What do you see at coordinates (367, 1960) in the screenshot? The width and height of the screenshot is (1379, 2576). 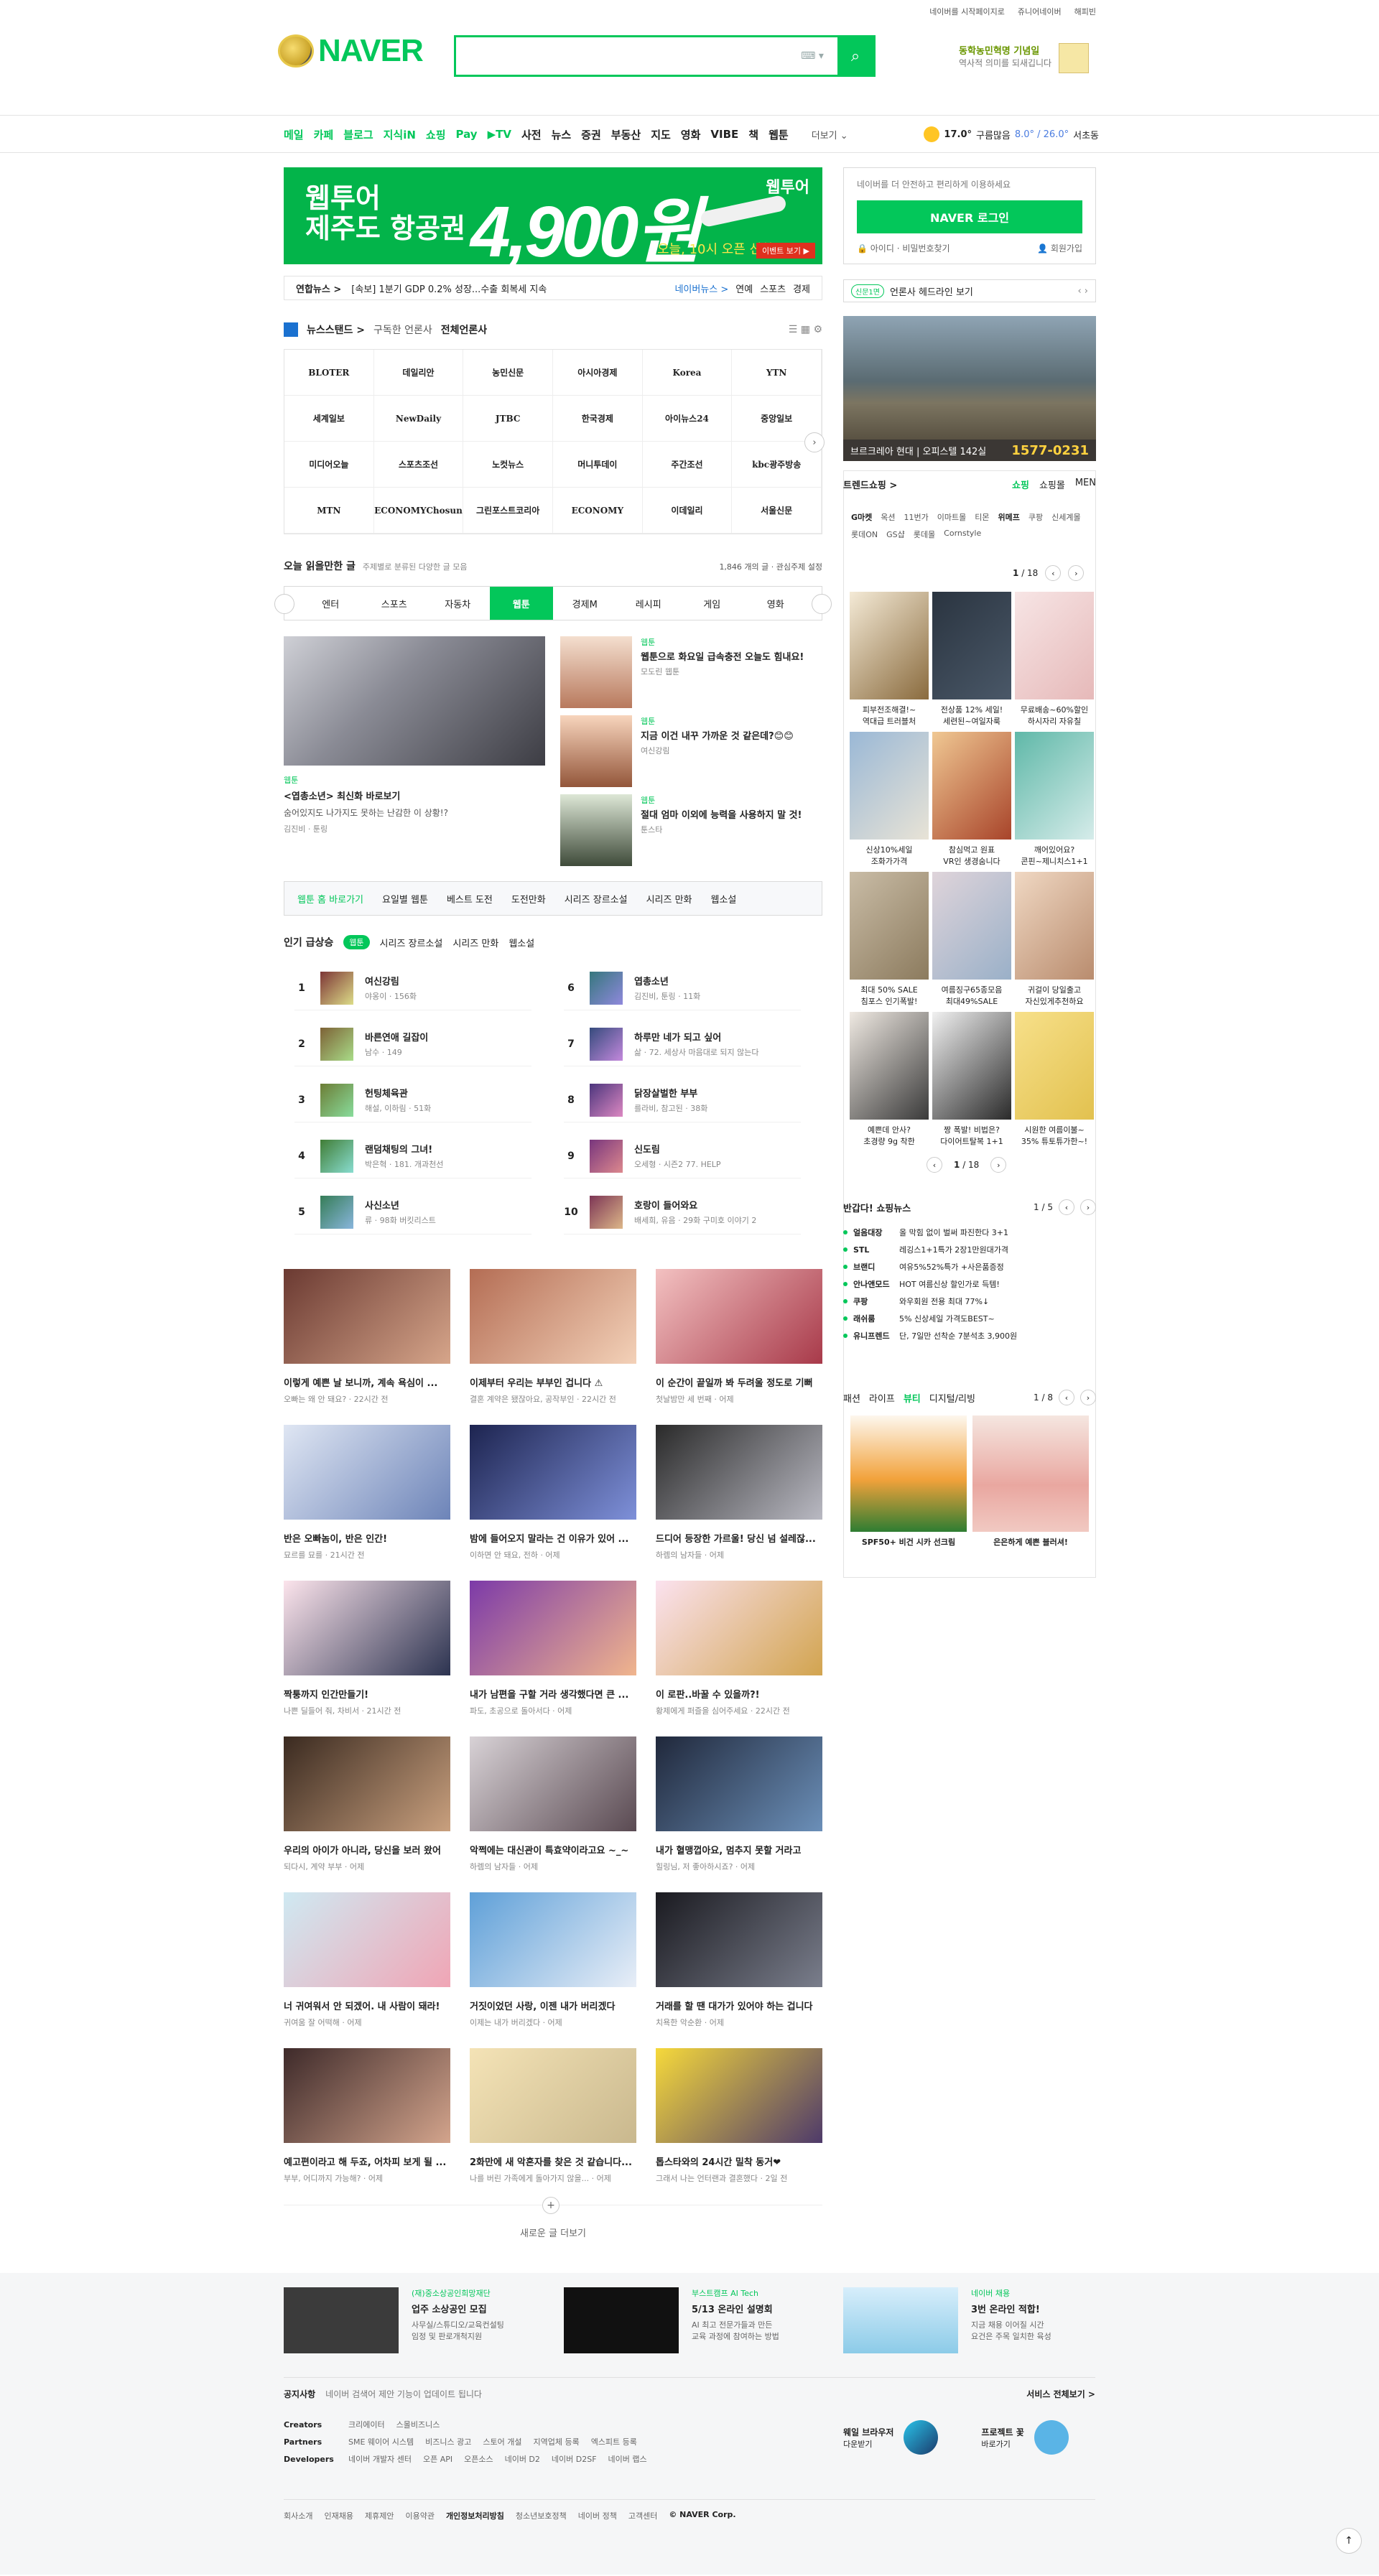 I see `webtoon-card: 너 귀여워서 안 되겠어. 내 사람이 돼라! 귀여움 잘 어떡해 · 어제` at bounding box center [367, 1960].